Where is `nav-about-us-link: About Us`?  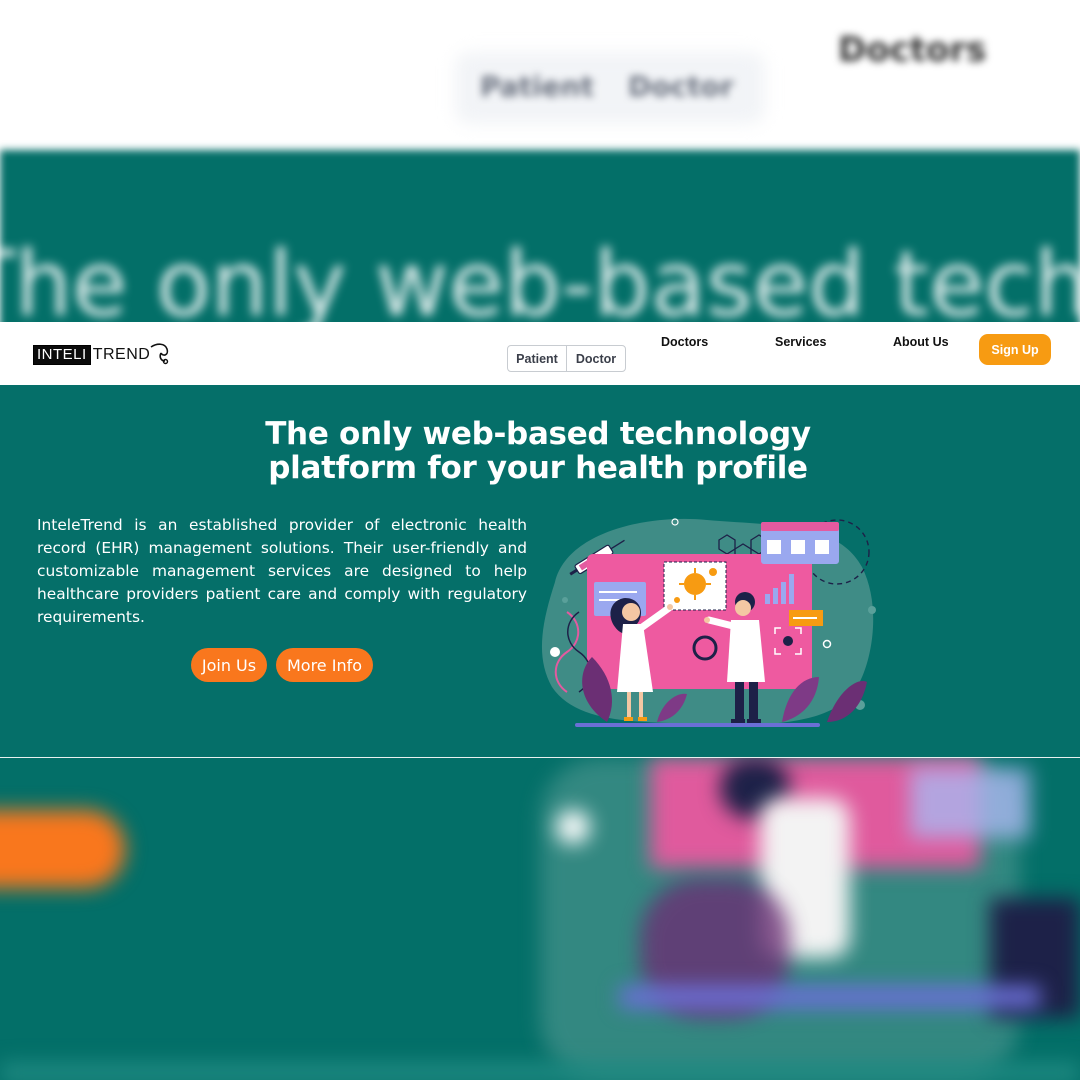
nav-about-us-link: About Us is located at coordinates (921, 342).